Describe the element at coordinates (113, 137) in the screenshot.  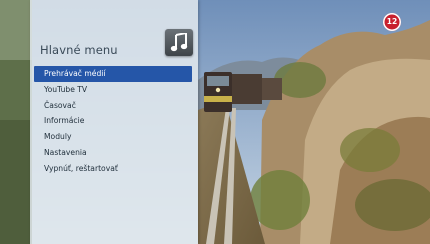
I see `menu-item-modules: Moduly` at that location.